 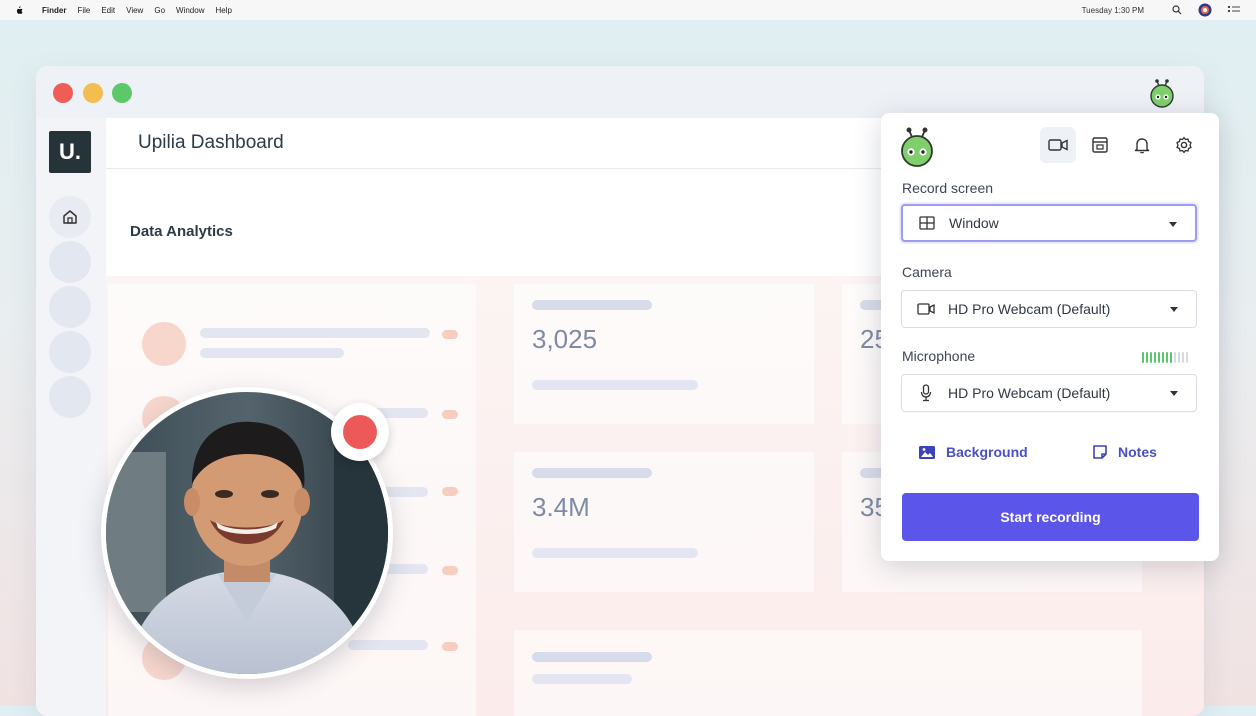 What do you see at coordinates (664, 522) in the screenshot?
I see `stat-card: 3.4M` at bounding box center [664, 522].